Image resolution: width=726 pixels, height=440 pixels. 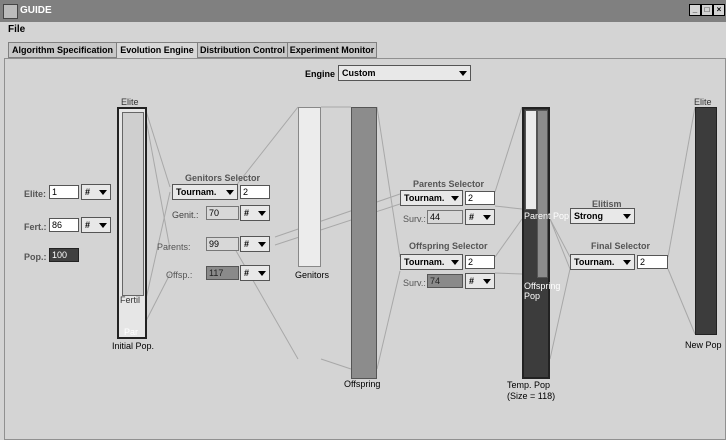 I want to click on initial-elite-bar-label: Elite, so click(x=130, y=102).